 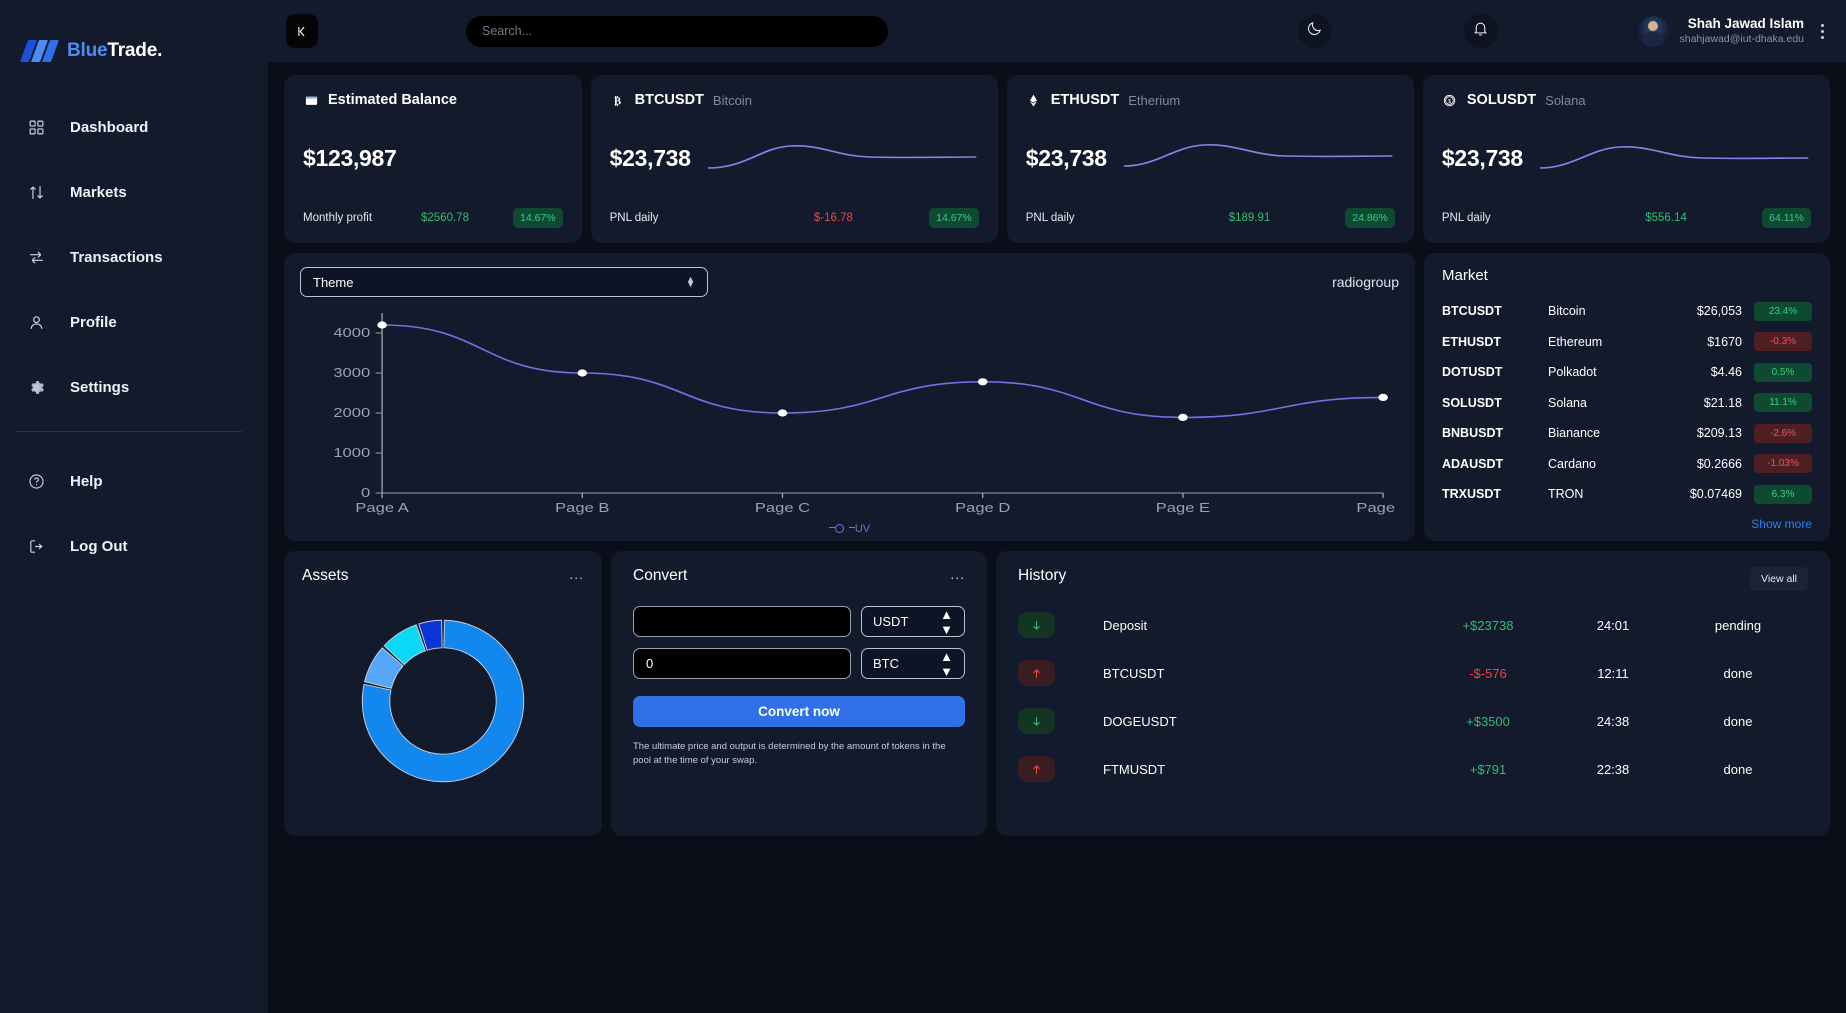 I want to click on market-row: ADAUSDT Cardano $0.2666 -1.03%, so click(x=1627, y=464).